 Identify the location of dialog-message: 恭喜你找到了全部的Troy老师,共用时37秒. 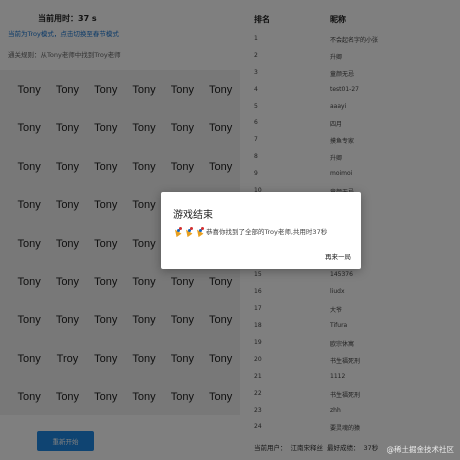
(250, 231).